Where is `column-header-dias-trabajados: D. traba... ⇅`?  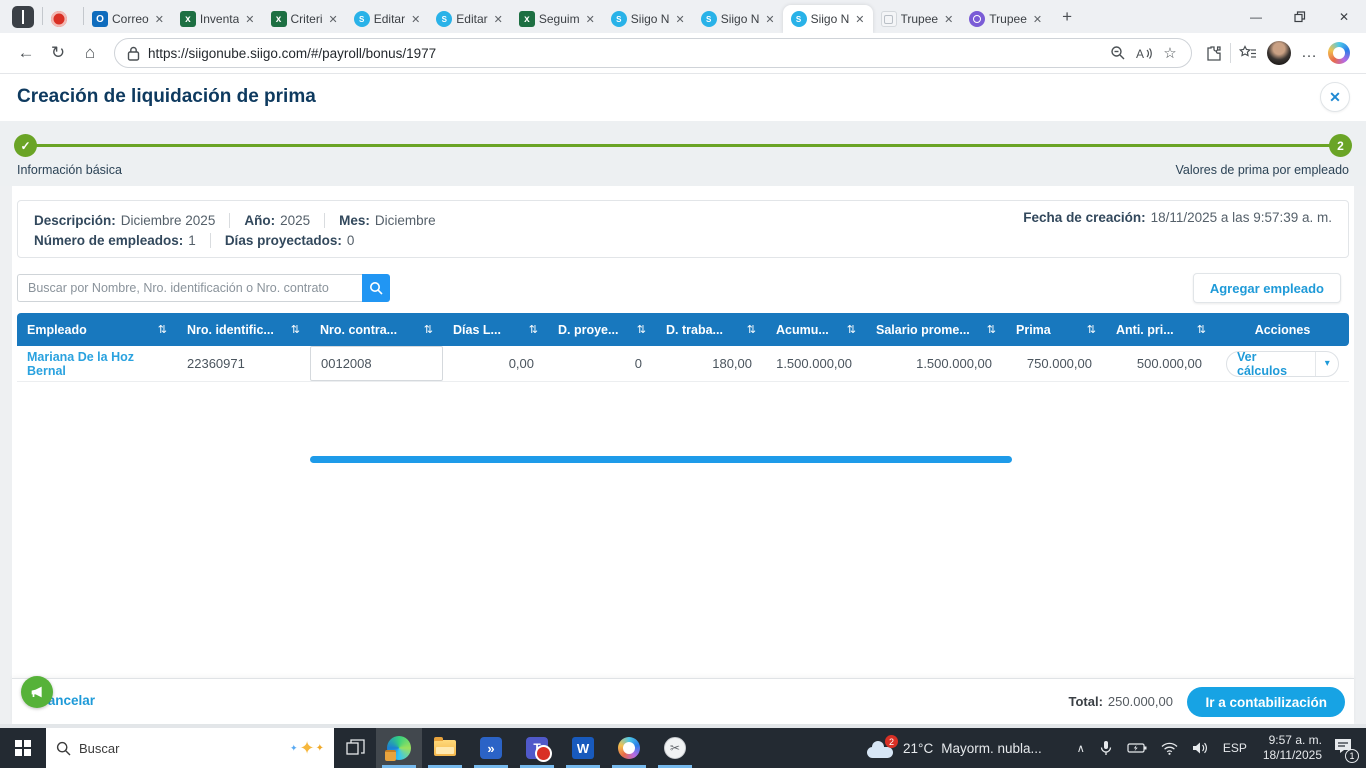
column-header-dias-trabajados: D. traba... ⇅ is located at coordinates (711, 329).